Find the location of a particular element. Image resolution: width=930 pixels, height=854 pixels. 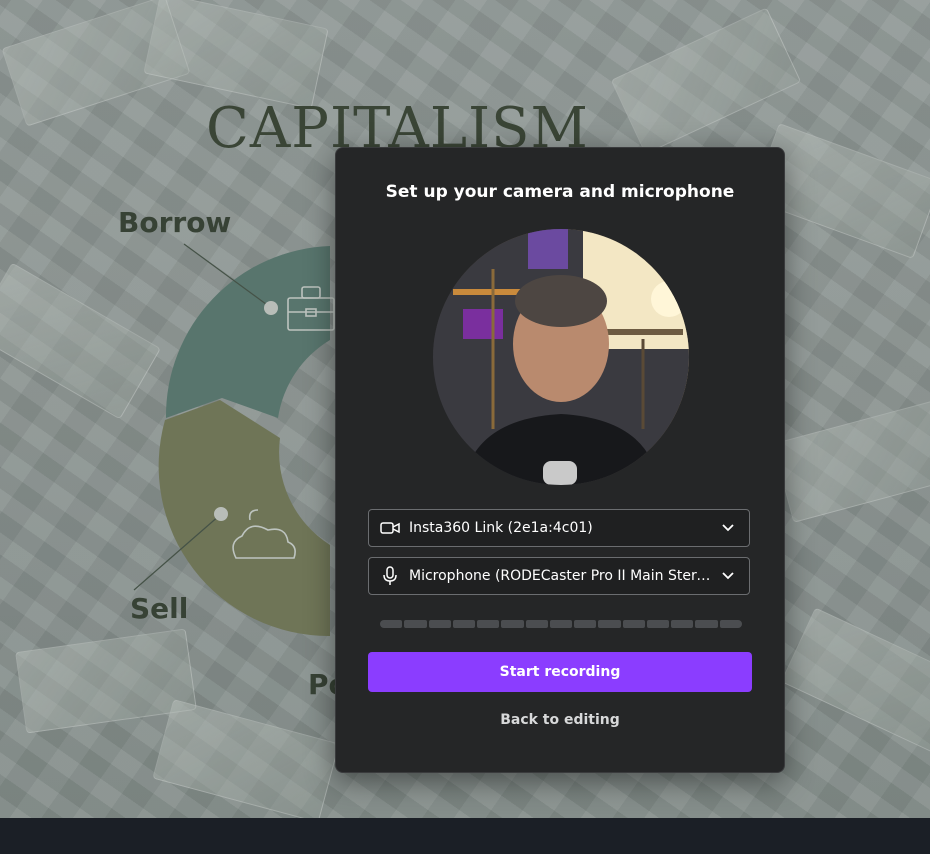

back-to-editing-button: Back to editing is located at coordinates (560, 720).